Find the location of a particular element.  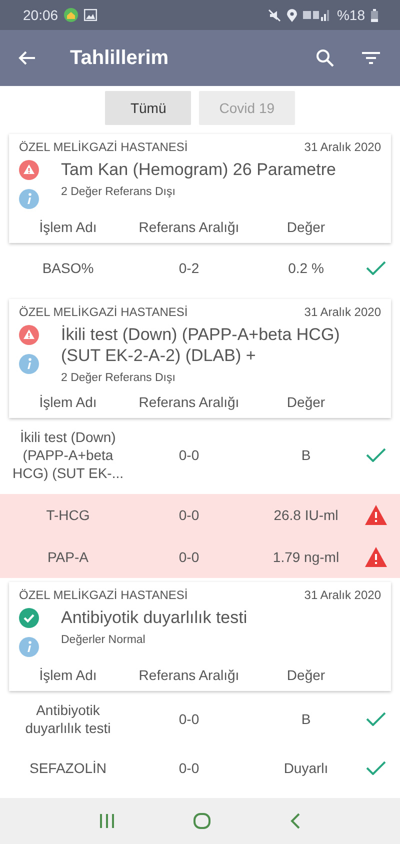

table-cell-text: Antibiyotik duyarlılık testi is located at coordinates (68, 719).